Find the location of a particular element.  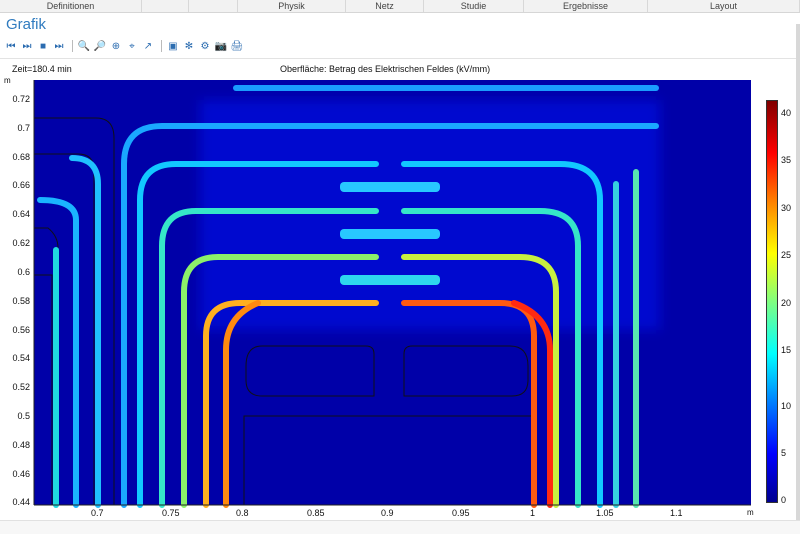

colorbar-tick: 0 is located at coordinates (784, 500).